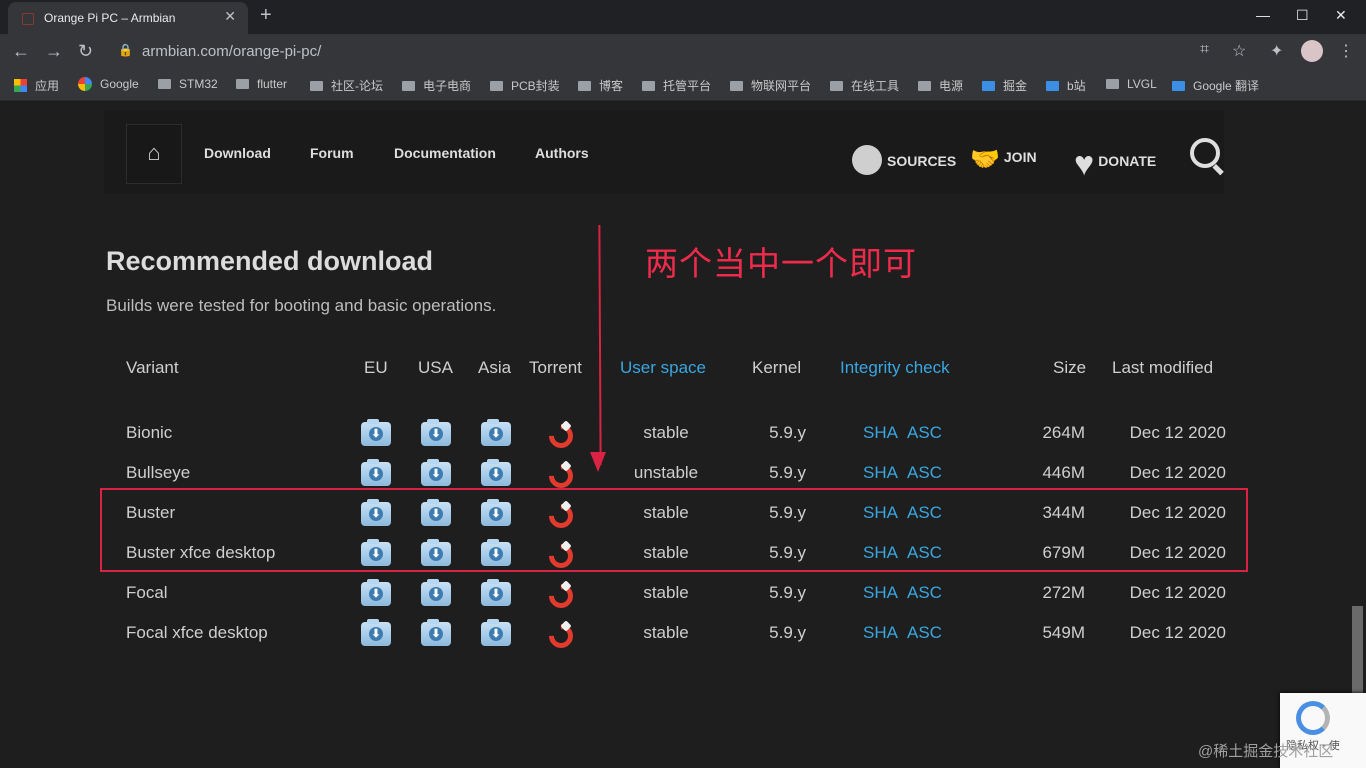 The image size is (1366, 768). Describe the element at coordinates (676, 85) in the screenshot. I see `bookmark-item: 托管平台` at that location.